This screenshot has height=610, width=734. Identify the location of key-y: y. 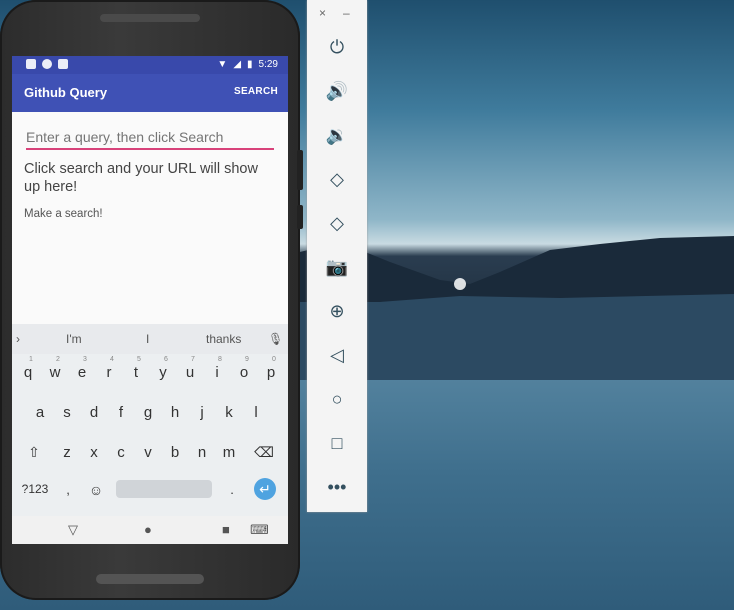
(163, 372).